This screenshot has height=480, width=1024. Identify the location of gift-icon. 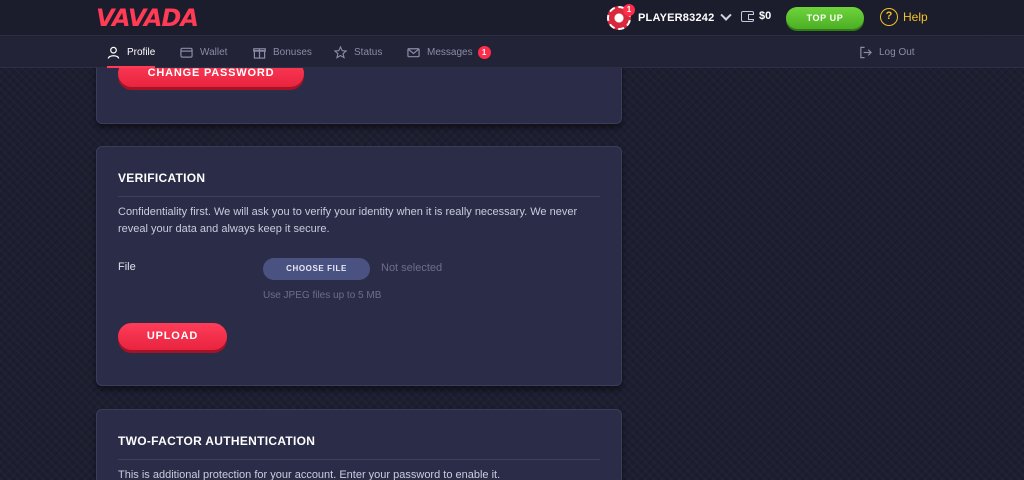
(259, 52).